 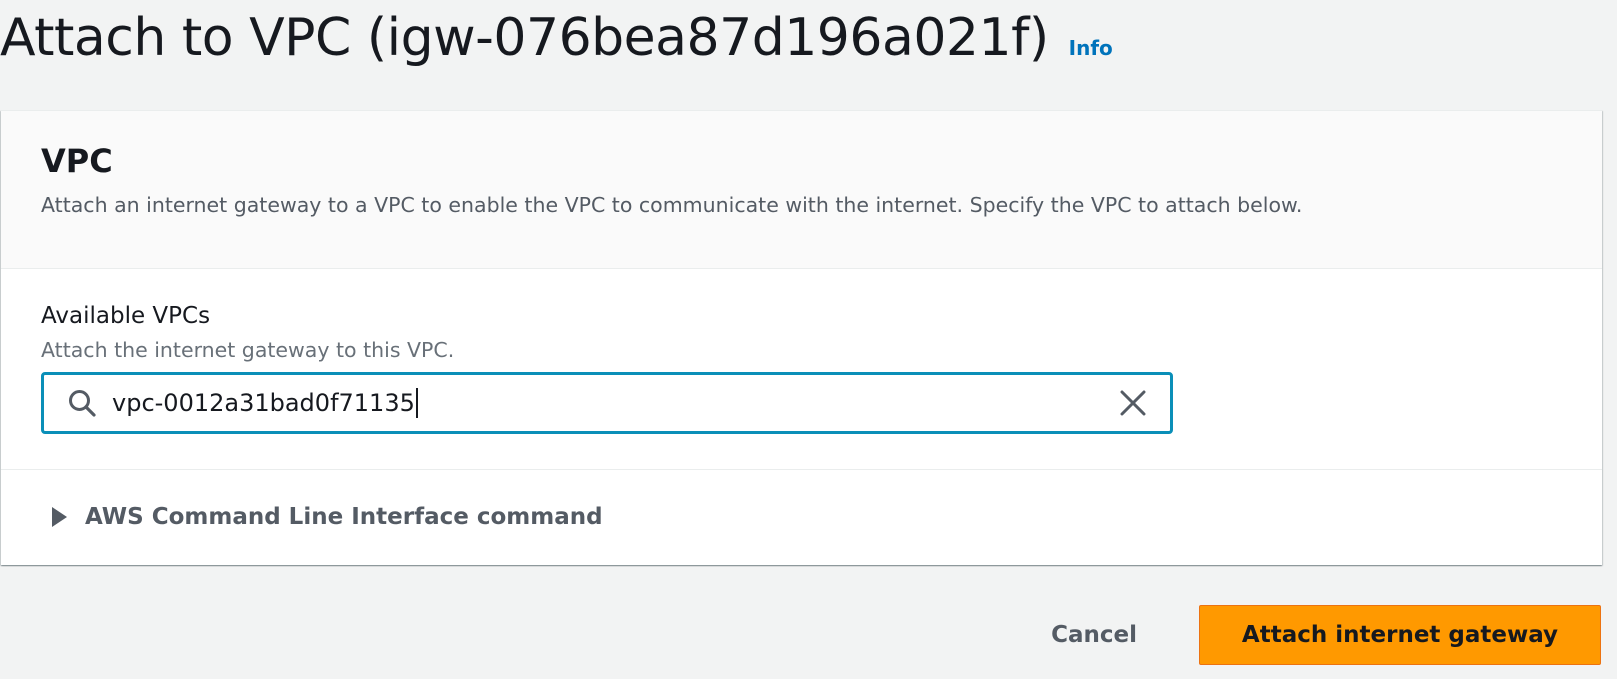 What do you see at coordinates (265, 403) in the screenshot?
I see `vpc-search-value: vpc-0012a31bad0f71135` at bounding box center [265, 403].